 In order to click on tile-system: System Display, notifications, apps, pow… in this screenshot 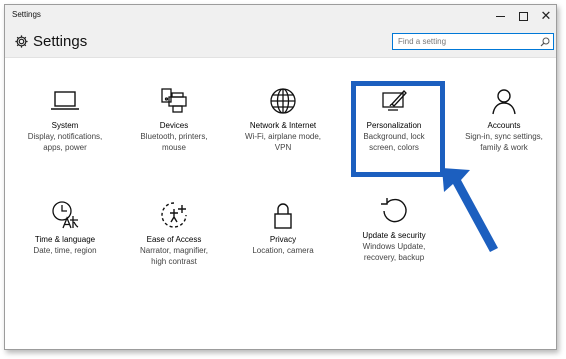, I will do `click(65, 119)`.